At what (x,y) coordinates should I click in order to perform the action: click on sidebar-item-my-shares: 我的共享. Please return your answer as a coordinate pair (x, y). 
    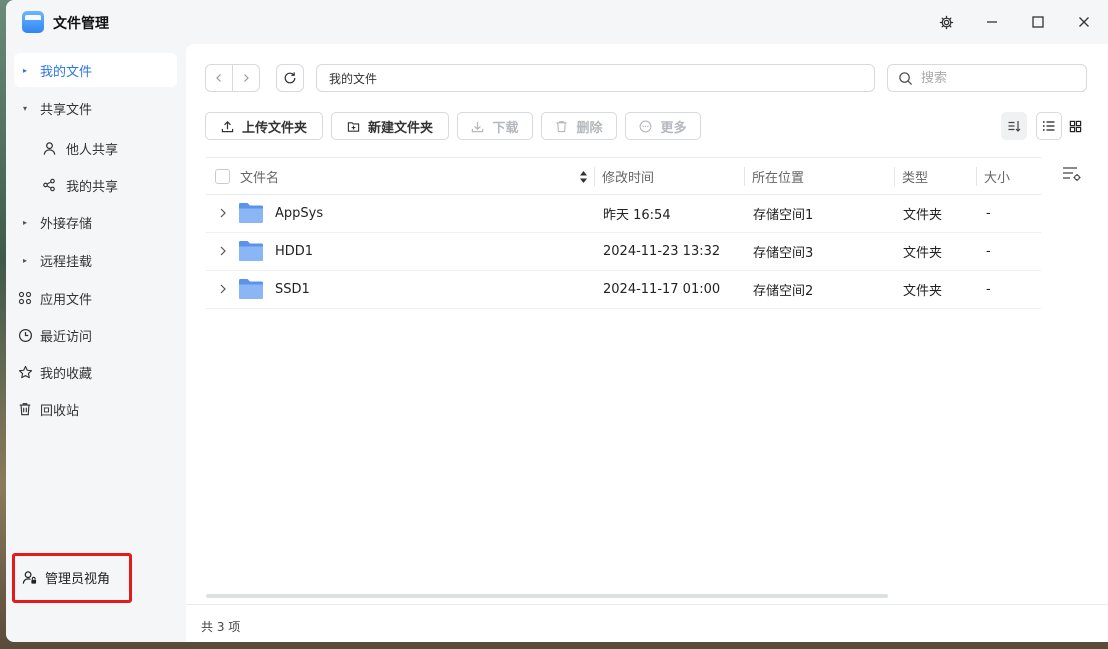
    Looking at the image, I should click on (106, 185).